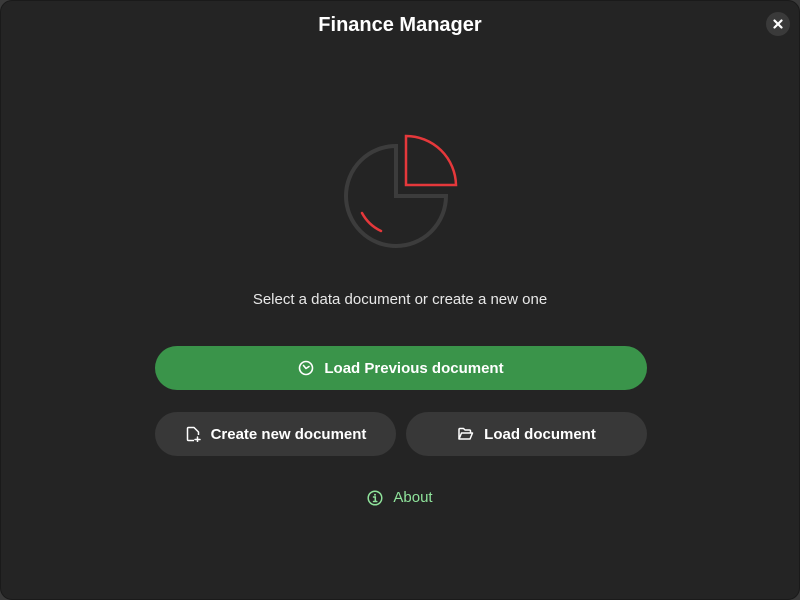 The height and width of the screenshot is (600, 800). Describe the element at coordinates (401, 191) in the screenshot. I see `pie-chart-icon` at that location.